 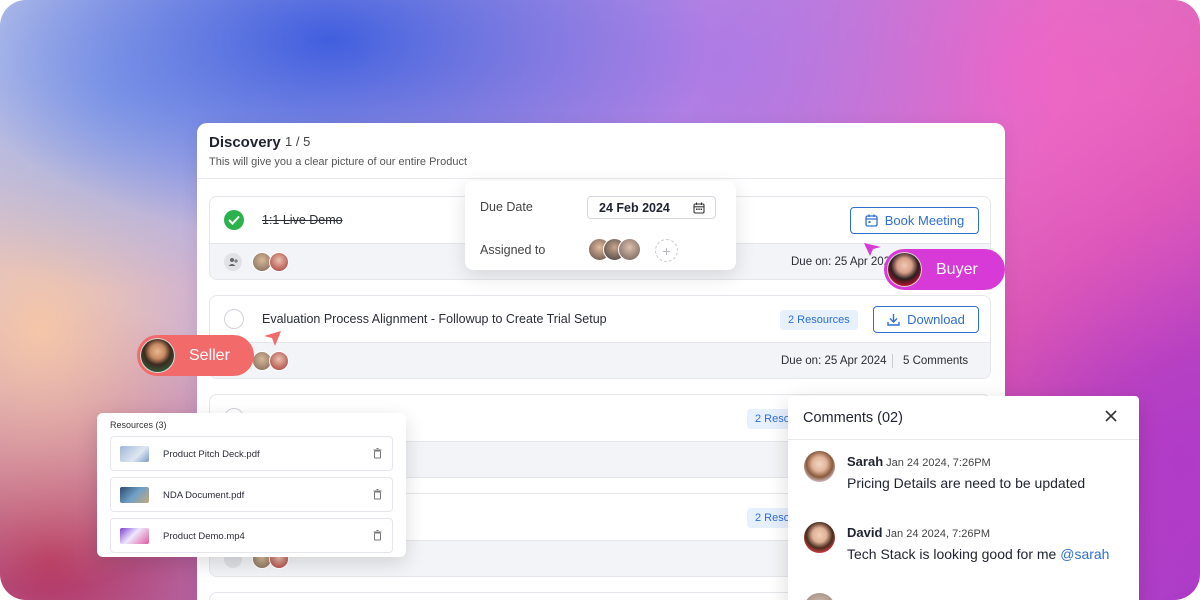 I want to click on download-label: Download, so click(x=936, y=319).